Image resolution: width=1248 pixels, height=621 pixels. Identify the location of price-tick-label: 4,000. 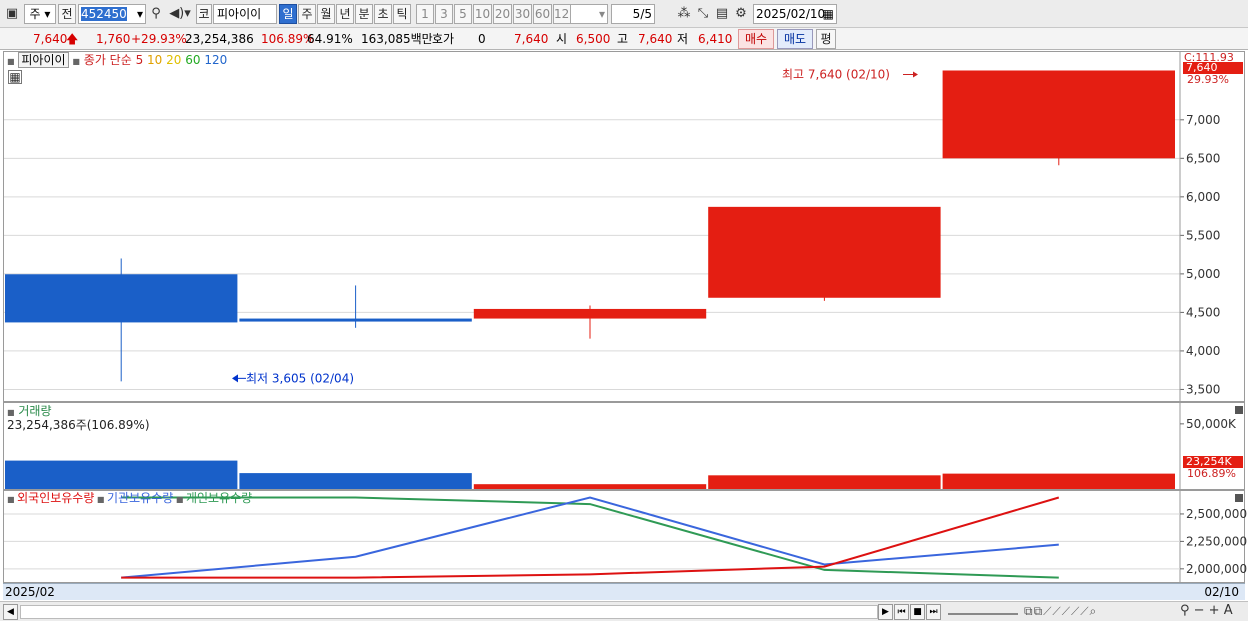
(1203, 351).